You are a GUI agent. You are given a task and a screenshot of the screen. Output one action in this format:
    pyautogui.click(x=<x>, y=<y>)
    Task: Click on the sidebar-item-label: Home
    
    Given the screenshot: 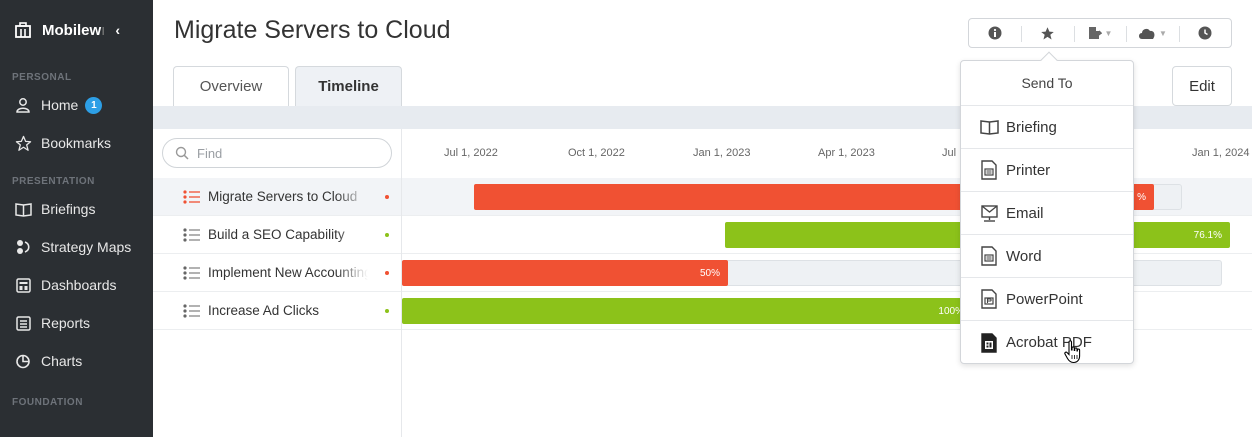 What is the action you would take?
    pyautogui.click(x=60, y=105)
    